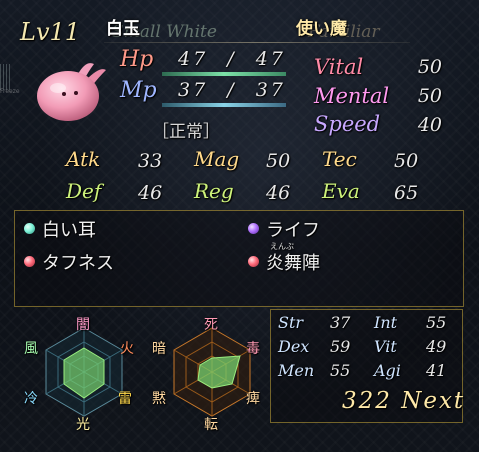 This screenshot has height=452, width=479. I want to click on ailment-paralysis: 痺, so click(253, 399).